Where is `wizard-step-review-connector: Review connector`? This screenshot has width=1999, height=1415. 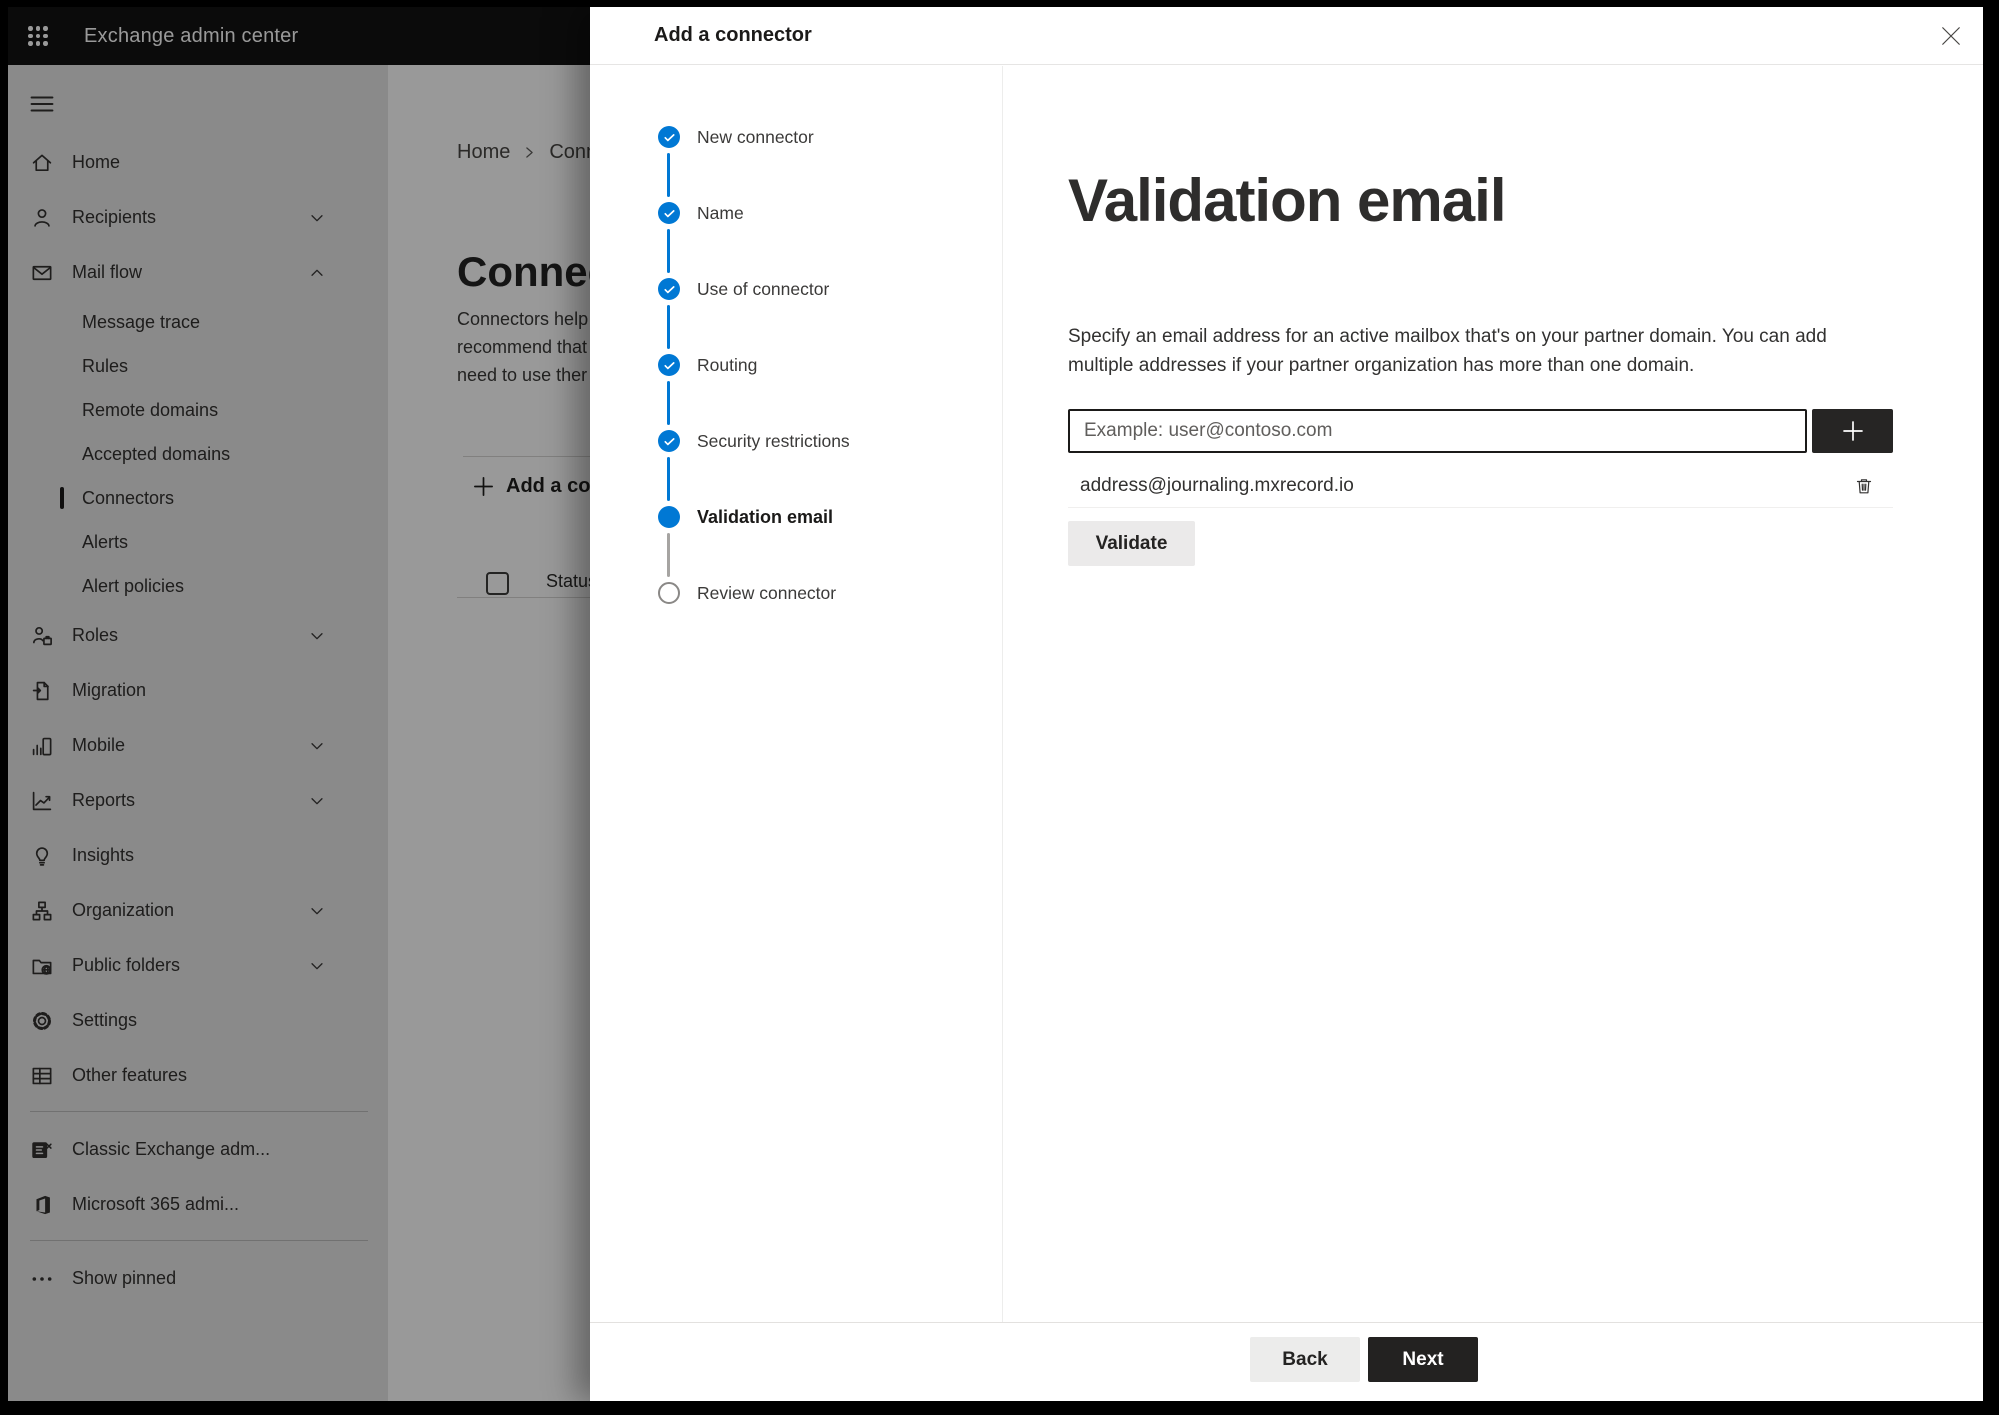
wizard-step-review-connector: Review connector is located at coordinates (796, 582).